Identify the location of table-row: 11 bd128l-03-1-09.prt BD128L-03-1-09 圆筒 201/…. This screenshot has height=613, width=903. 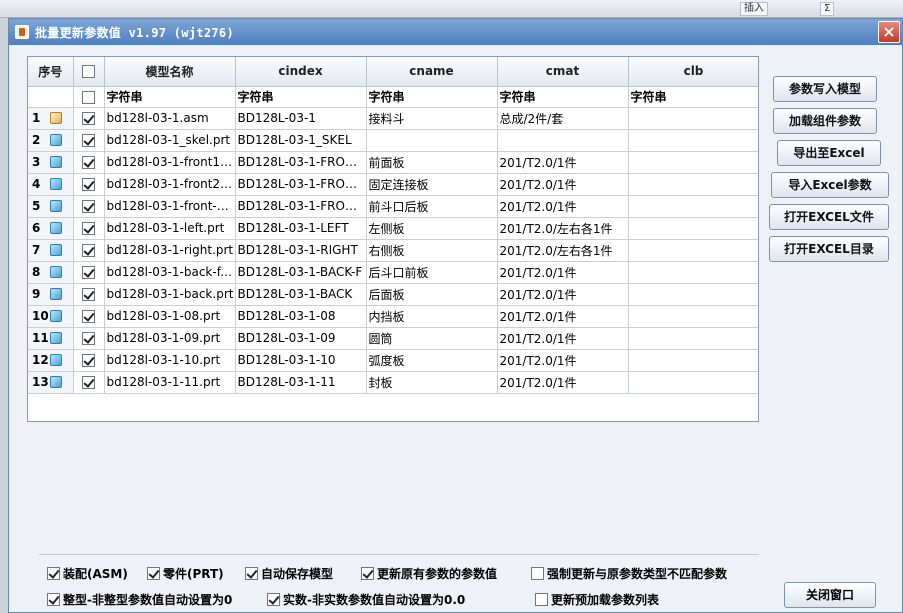
(393, 338).